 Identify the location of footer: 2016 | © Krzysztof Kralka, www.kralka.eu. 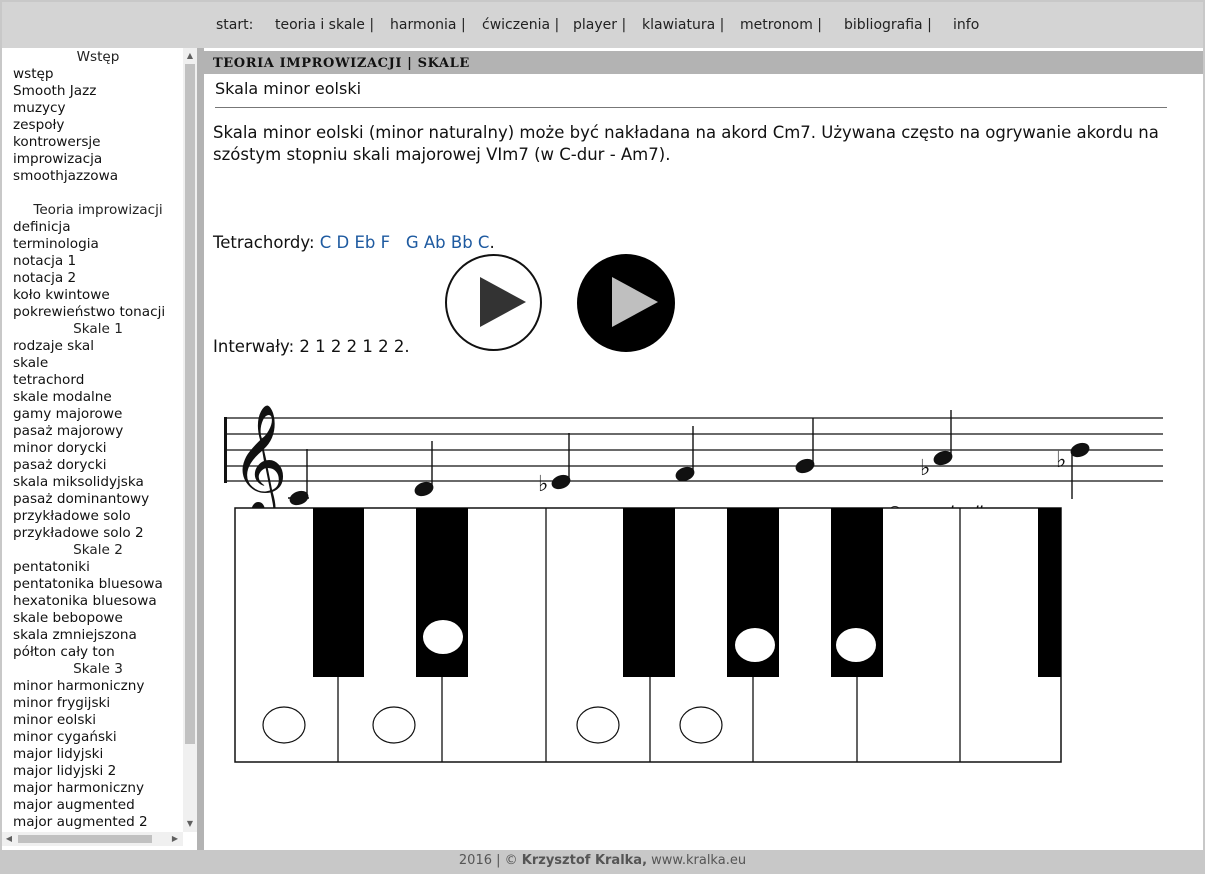
(602, 861).